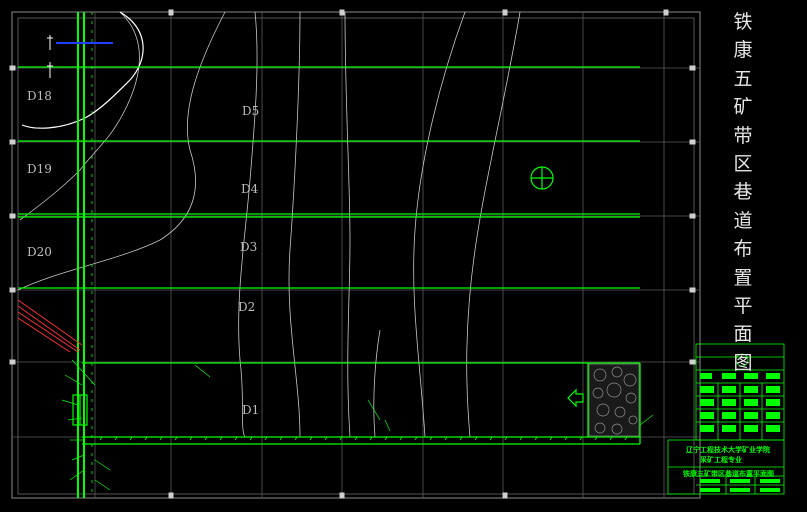  Describe the element at coordinates (50, 56) in the screenshot. I see `survey-markers` at that location.